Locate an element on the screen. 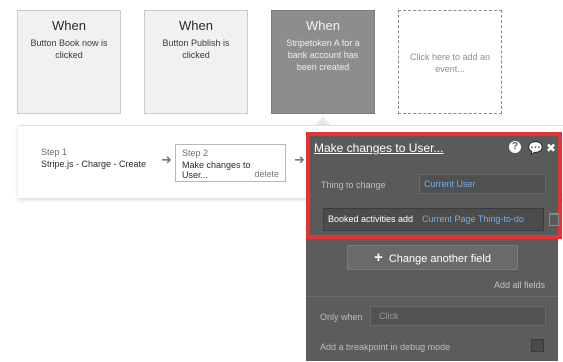 The image size is (563, 362). plus-icon: + is located at coordinates (378, 257).